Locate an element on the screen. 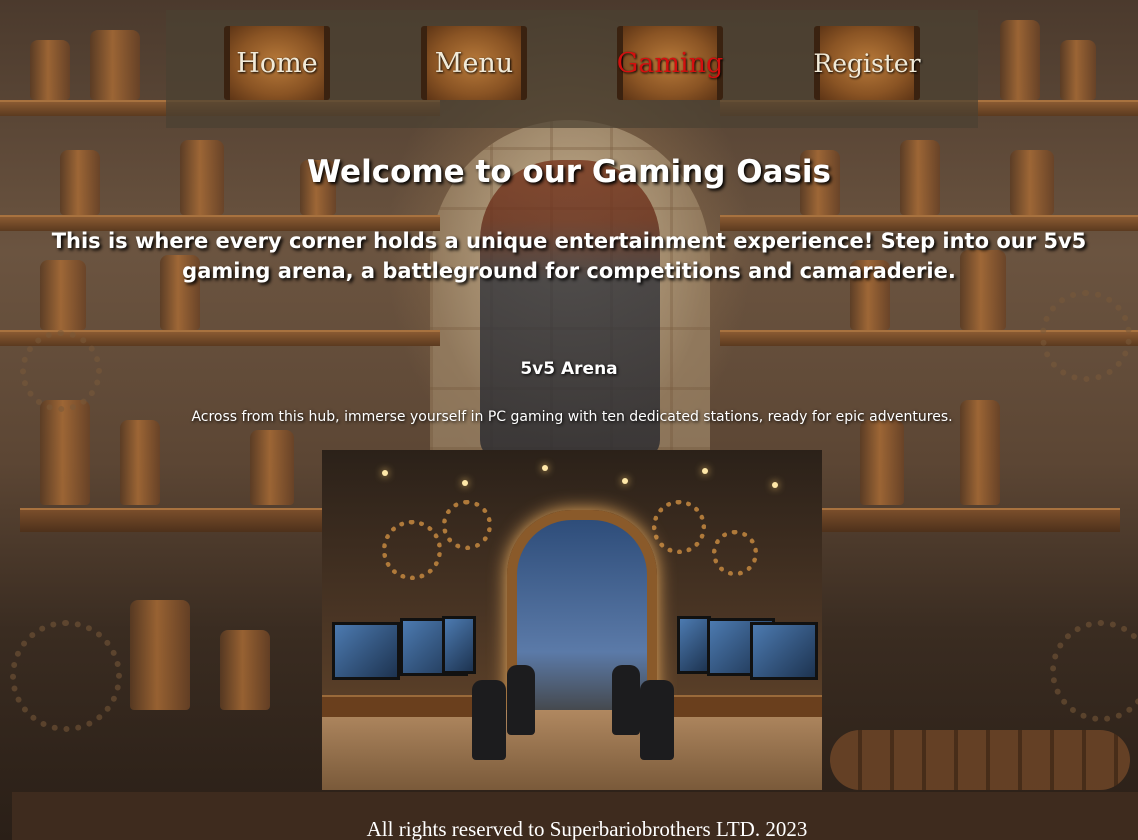  nav-gaming-link: Gaming is located at coordinates (670, 63).